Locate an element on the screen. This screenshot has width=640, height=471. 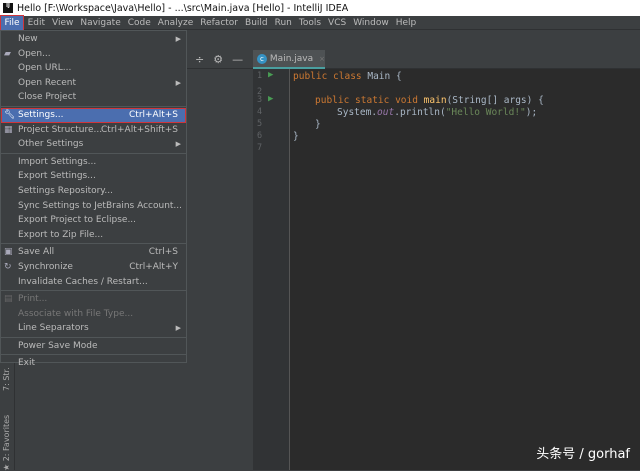
watermark: 头条号 / gorhaf is located at coordinates (583, 454).